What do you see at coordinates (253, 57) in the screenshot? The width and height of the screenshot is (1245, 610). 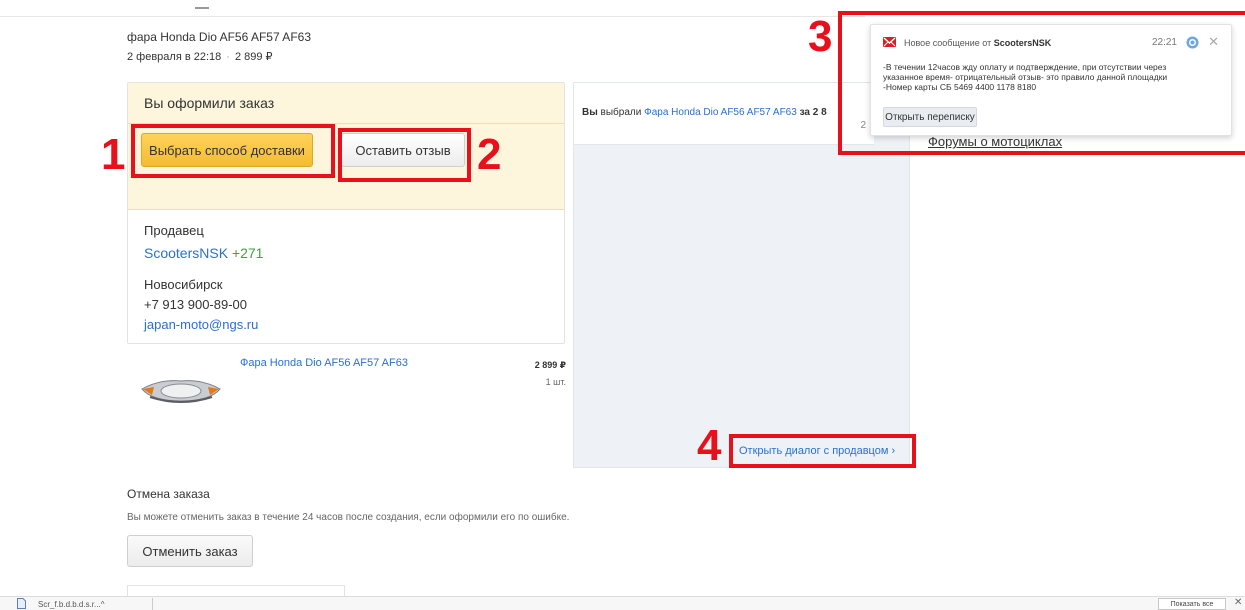 I see `order-price: 2 899 ₽` at bounding box center [253, 57].